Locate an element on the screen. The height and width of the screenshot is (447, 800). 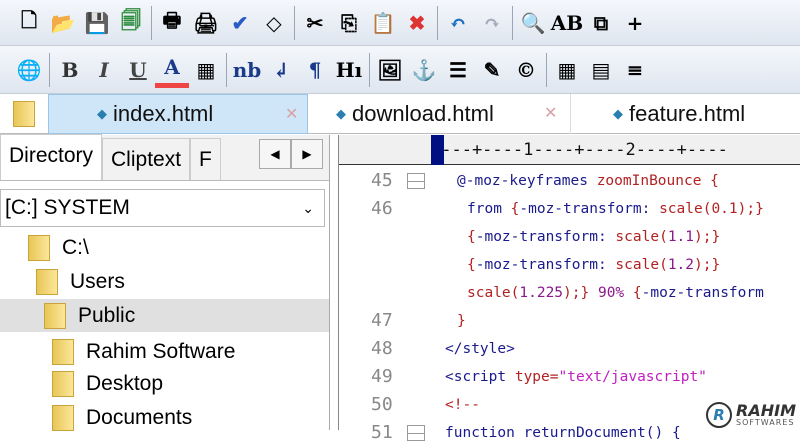
tab-f: F is located at coordinates (205, 159).